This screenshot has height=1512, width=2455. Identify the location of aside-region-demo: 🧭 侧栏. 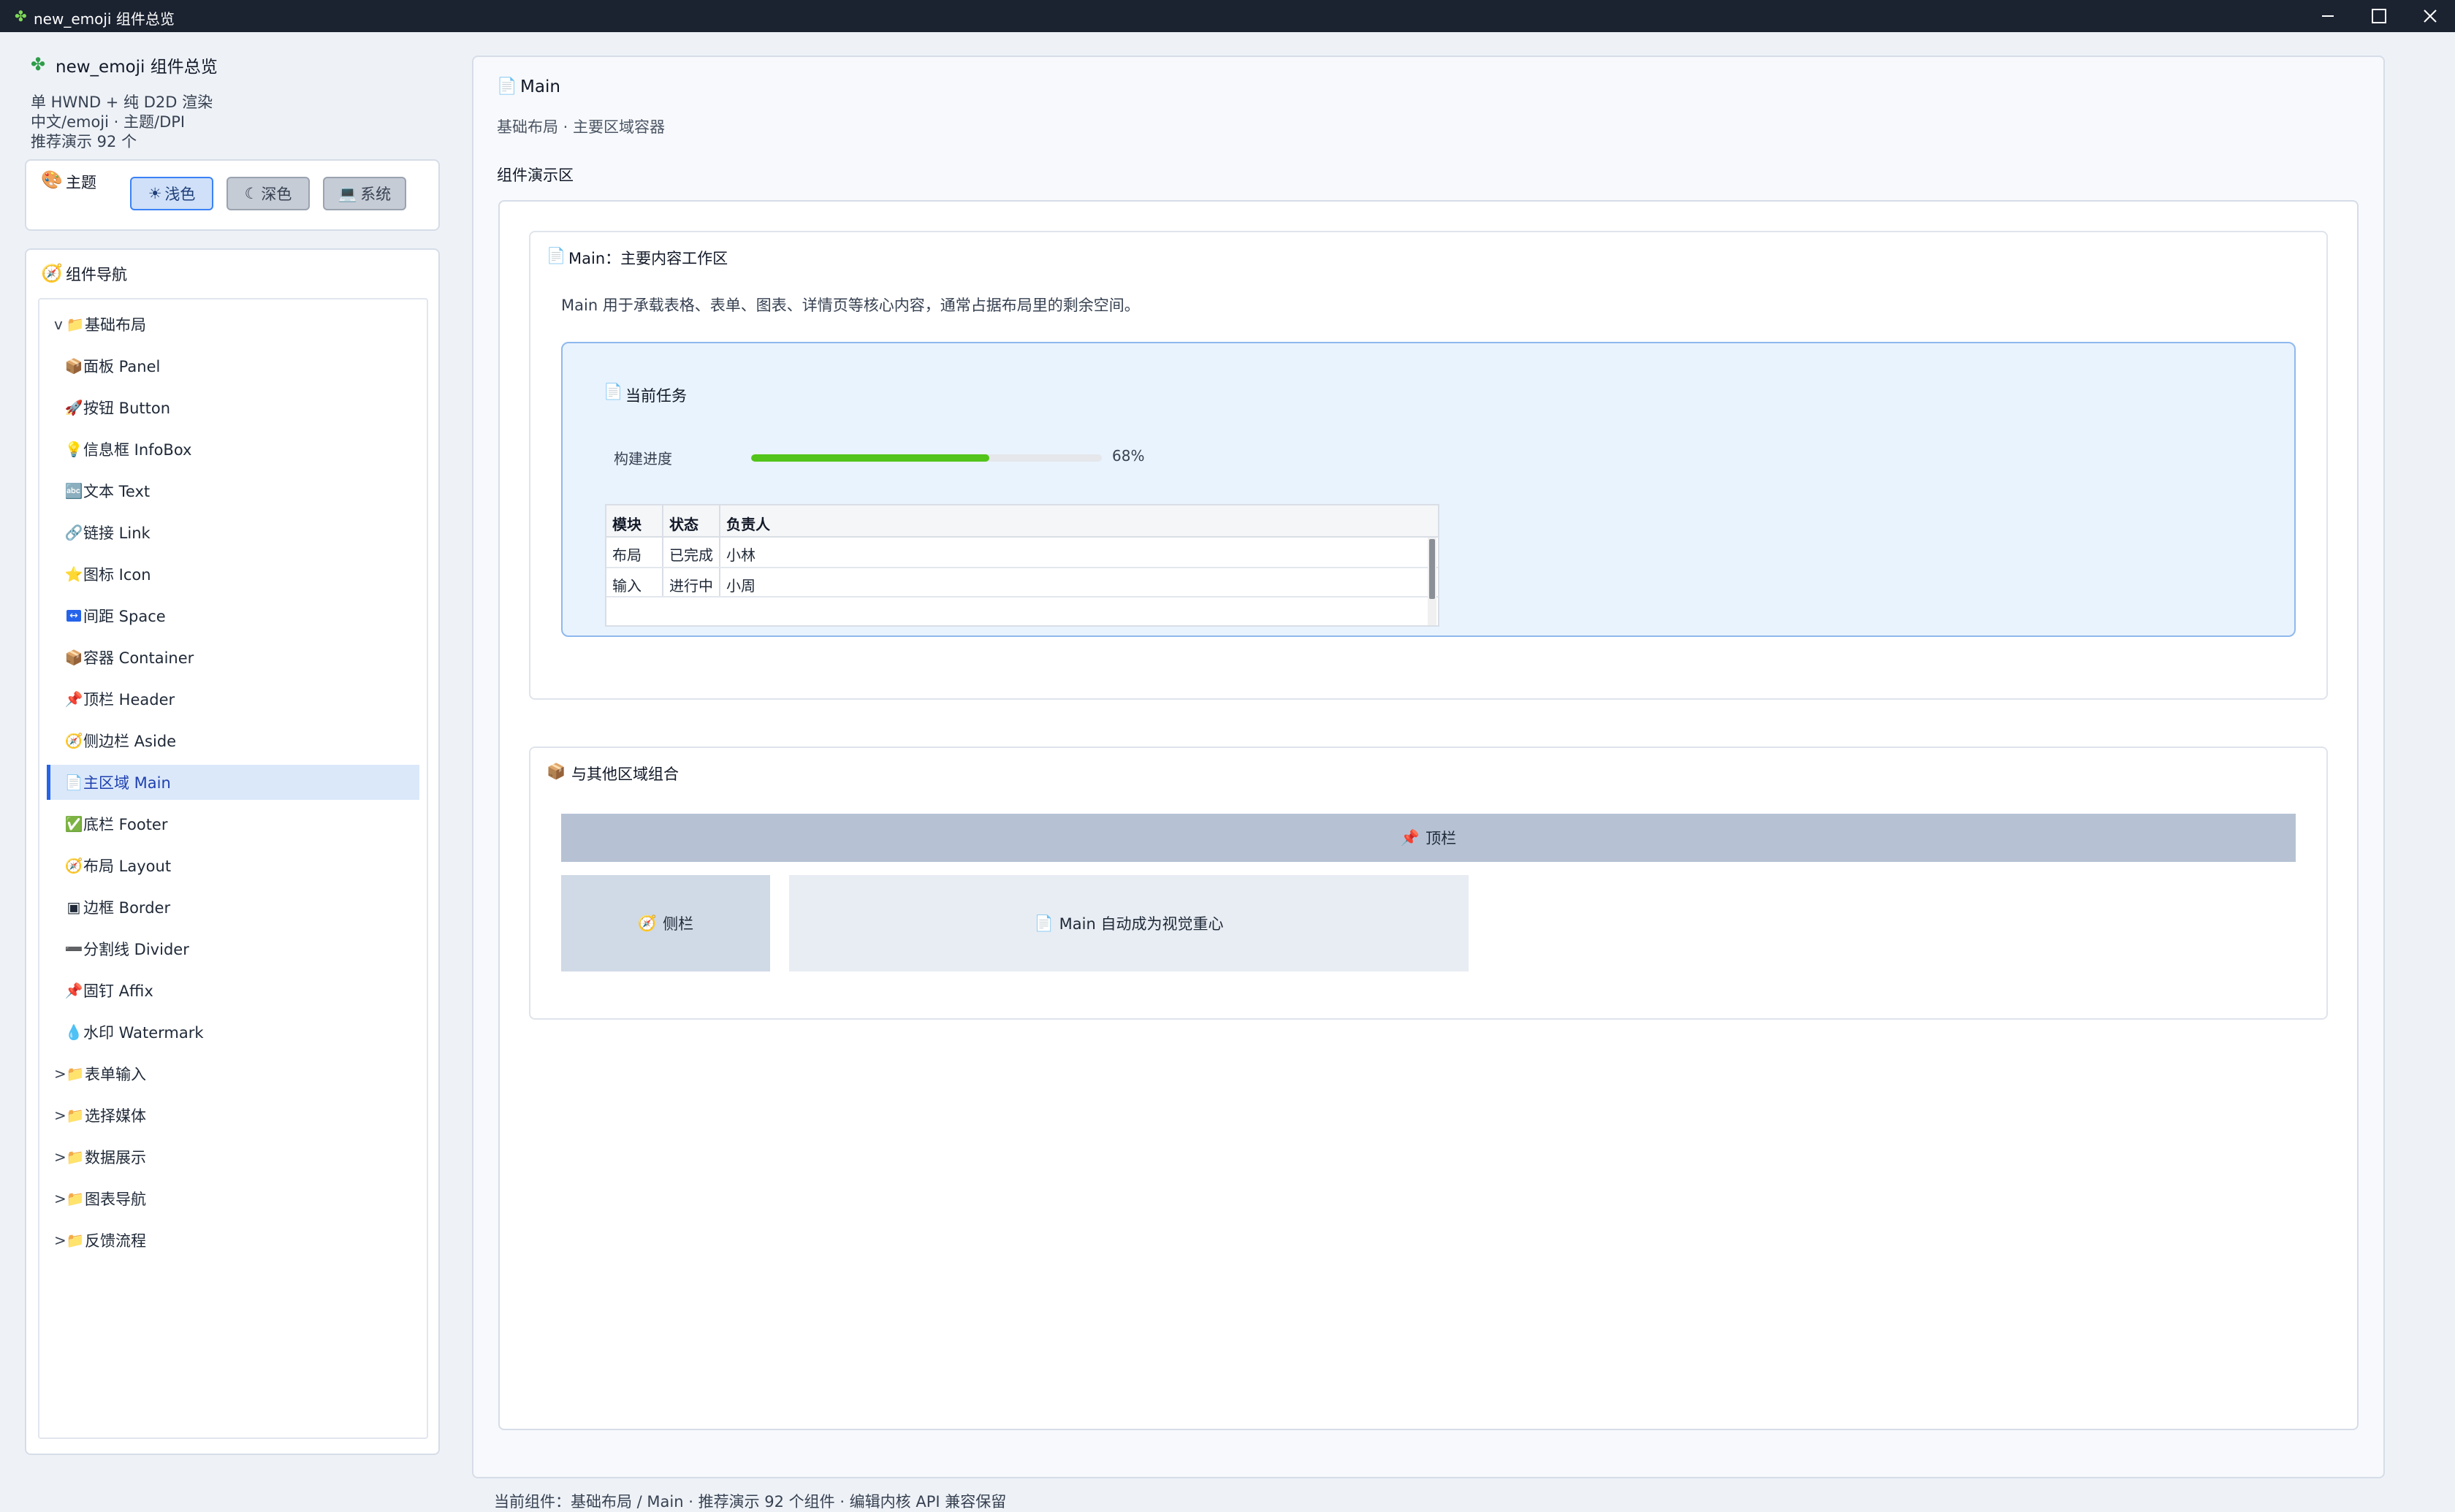
(665, 923).